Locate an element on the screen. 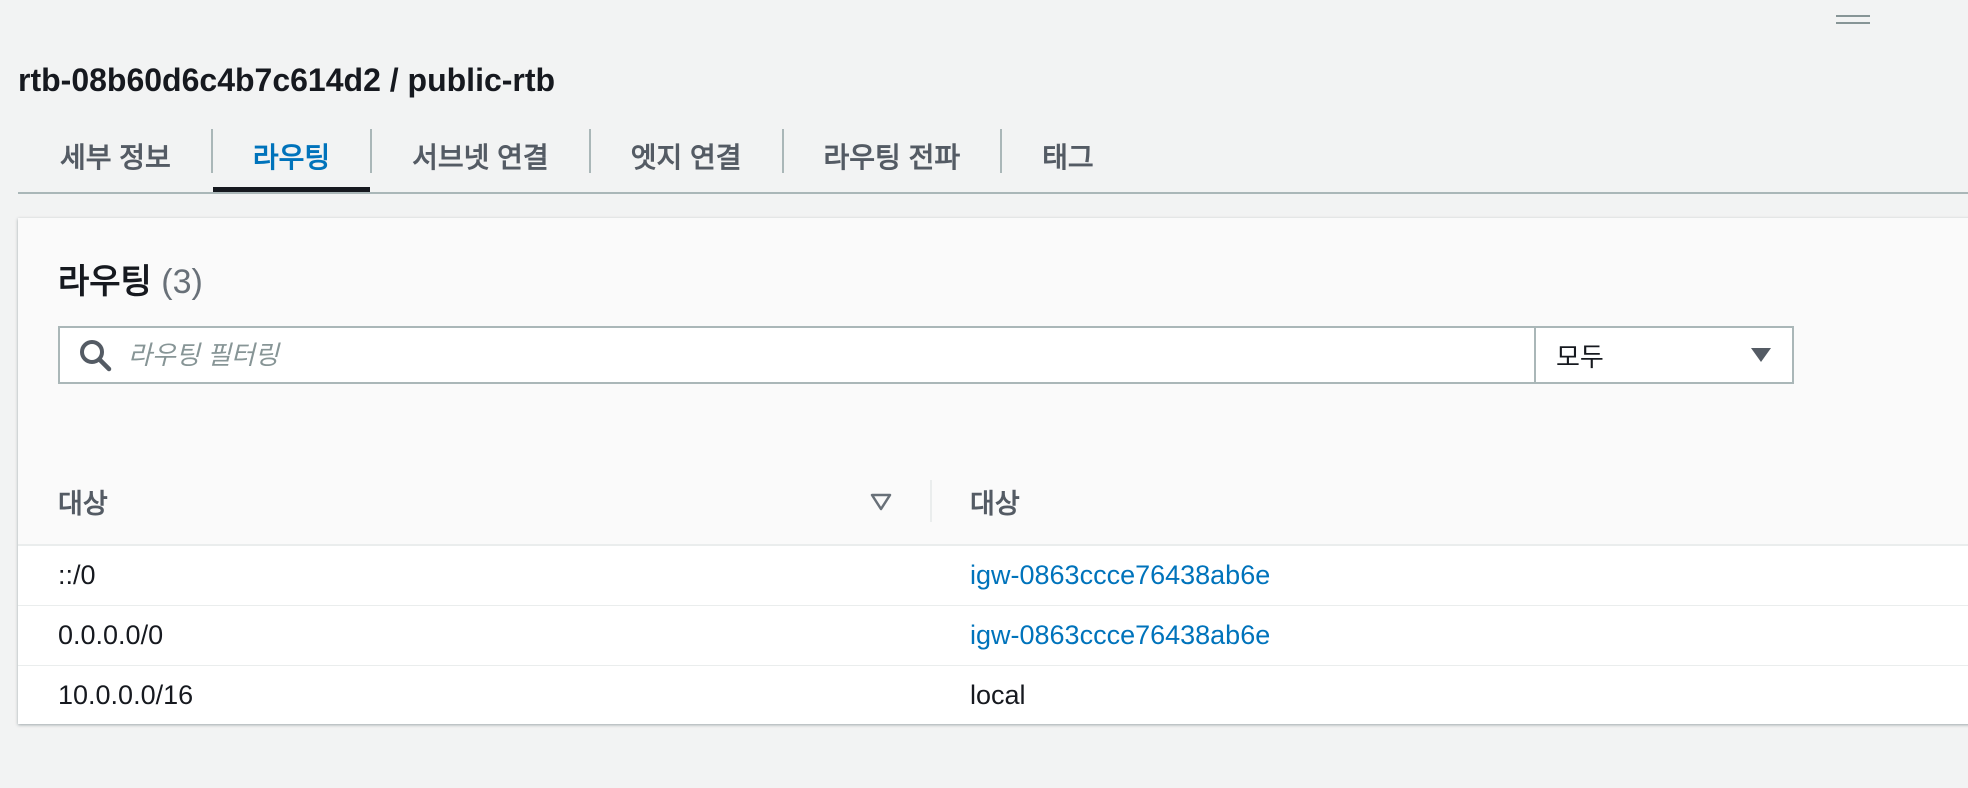 This screenshot has width=1968, height=788. route-target: local is located at coordinates (998, 695).